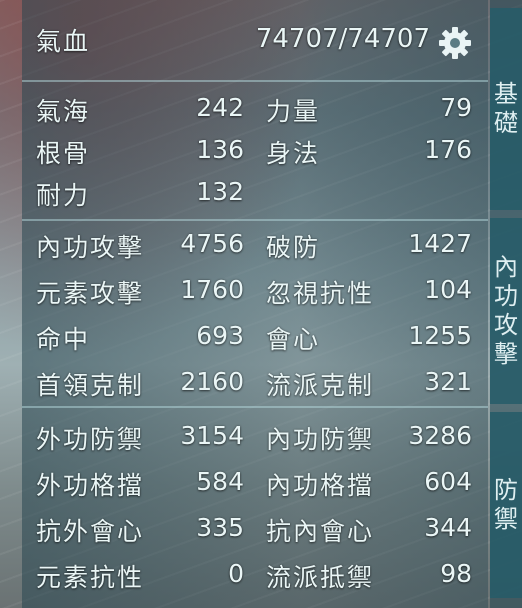 This screenshot has width=522, height=608. What do you see at coordinates (220, 527) in the screenshot?
I see `stat-value: 335` at bounding box center [220, 527].